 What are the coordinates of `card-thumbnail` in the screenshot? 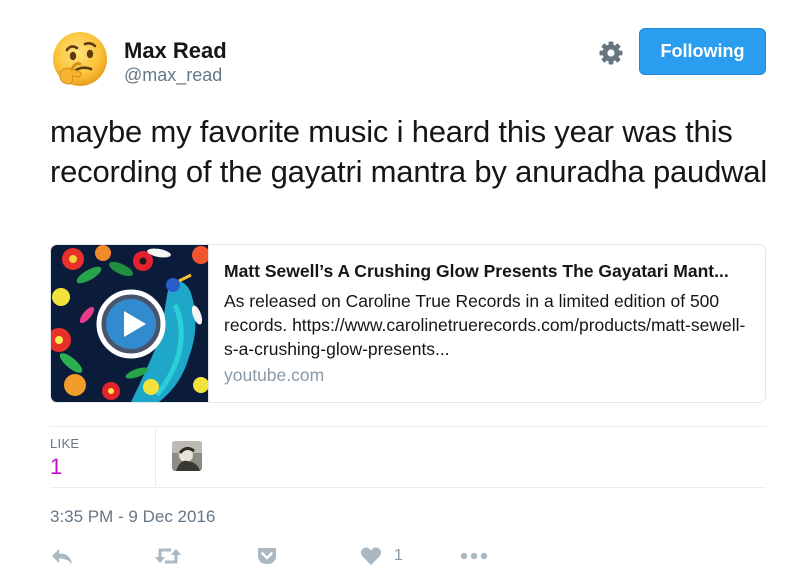 It's located at (130, 323).